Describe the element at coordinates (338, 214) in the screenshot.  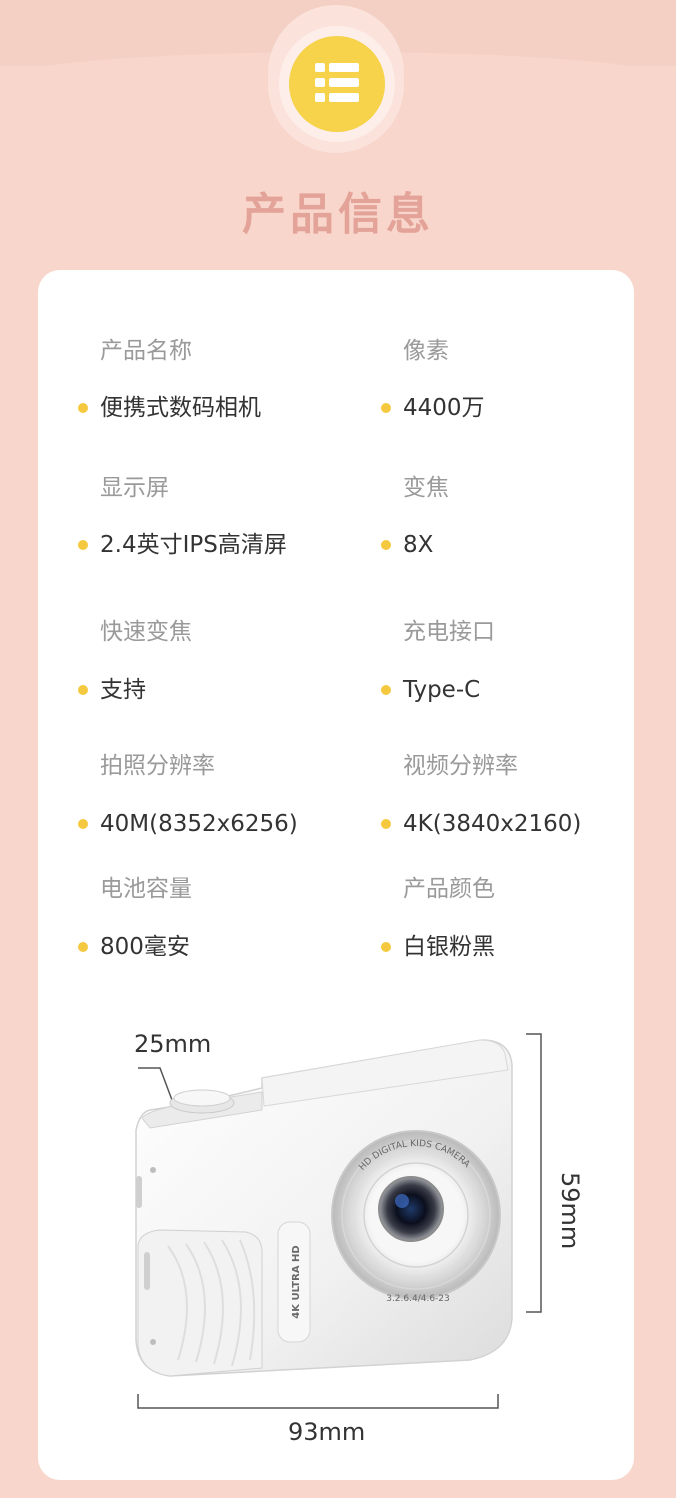
I see `section-title: 产品信息` at that location.